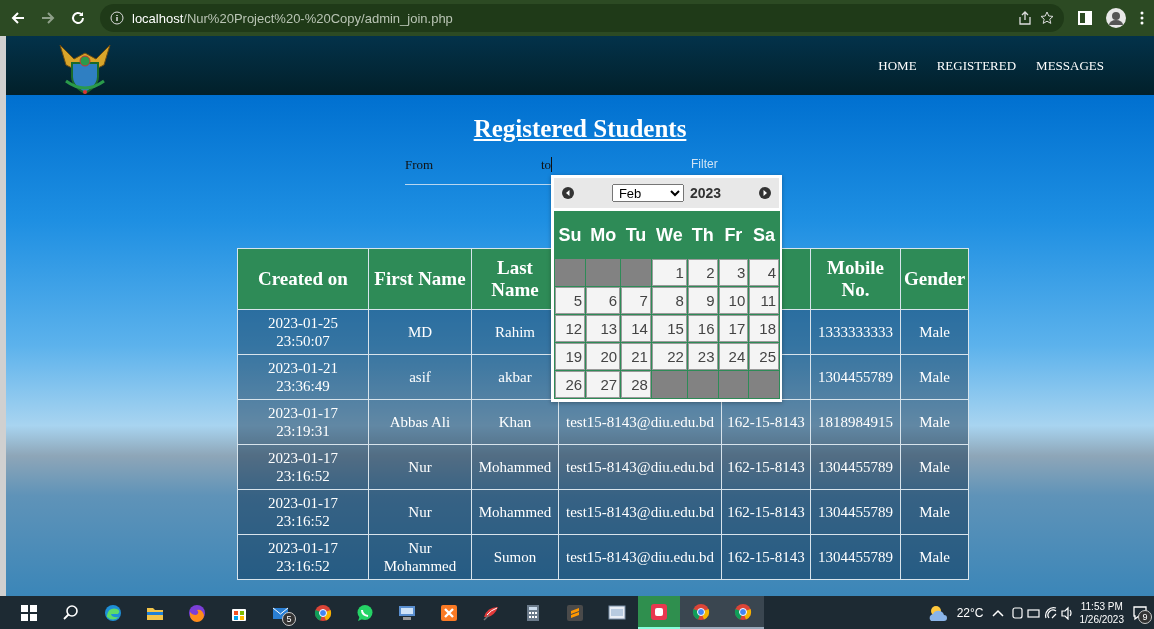  I want to click on calendar-day: 24, so click(733, 356).